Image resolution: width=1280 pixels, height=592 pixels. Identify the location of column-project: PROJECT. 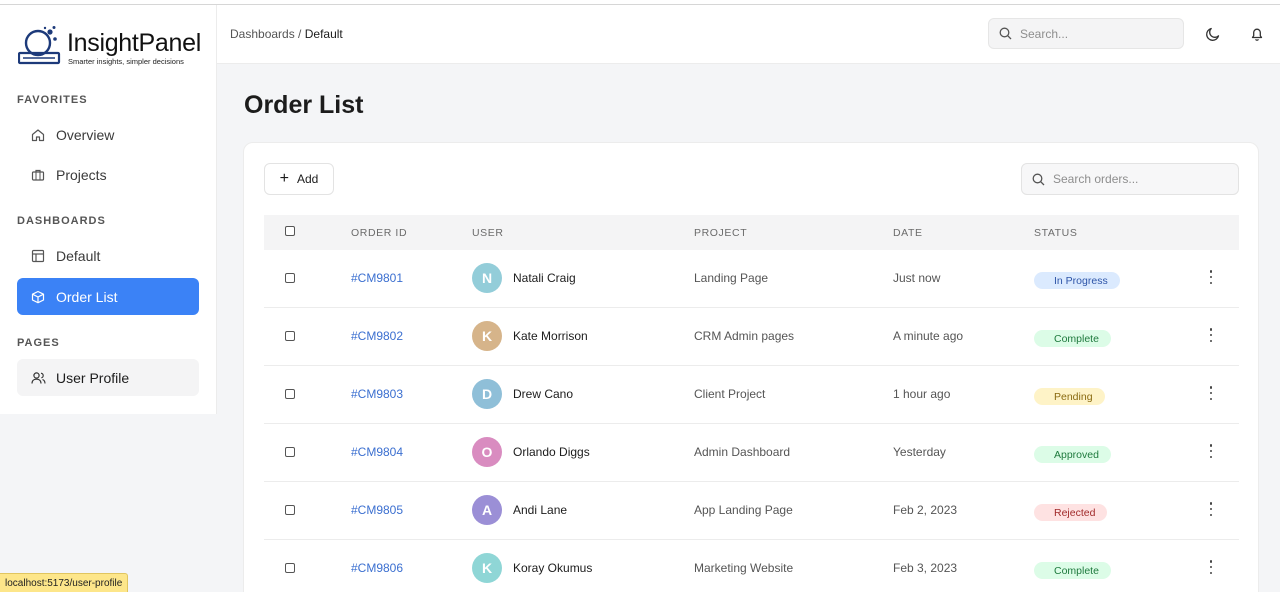
(720, 233).